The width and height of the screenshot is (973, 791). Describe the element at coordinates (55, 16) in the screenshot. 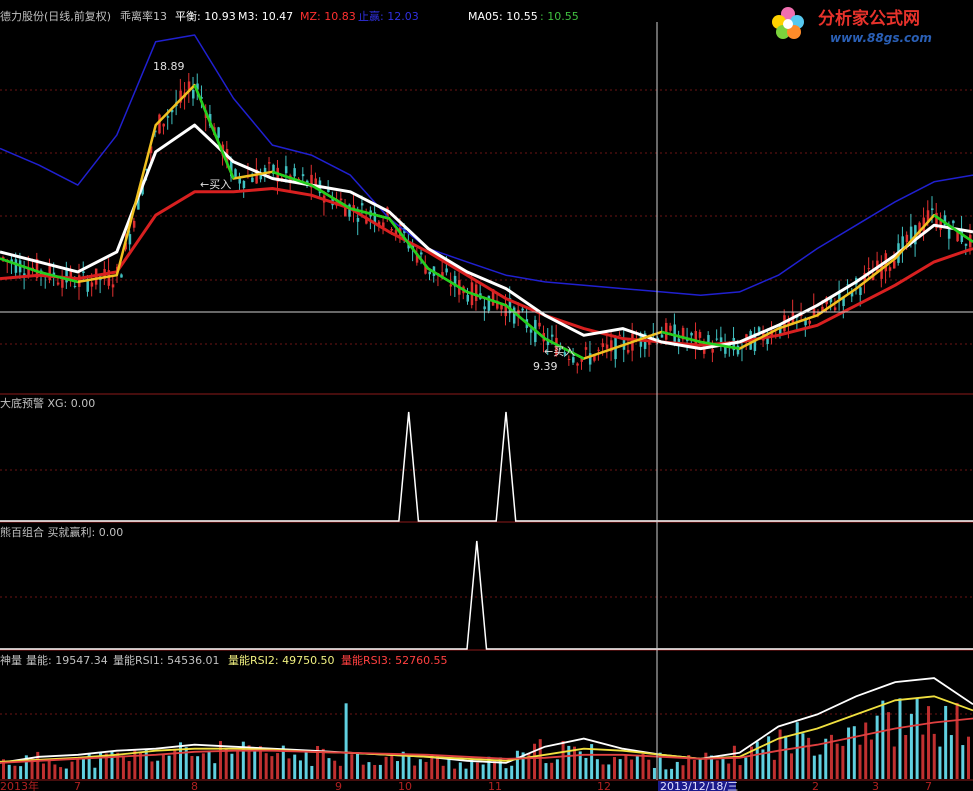

I see `stock-name: 德力股份(日线,前复权)` at that location.